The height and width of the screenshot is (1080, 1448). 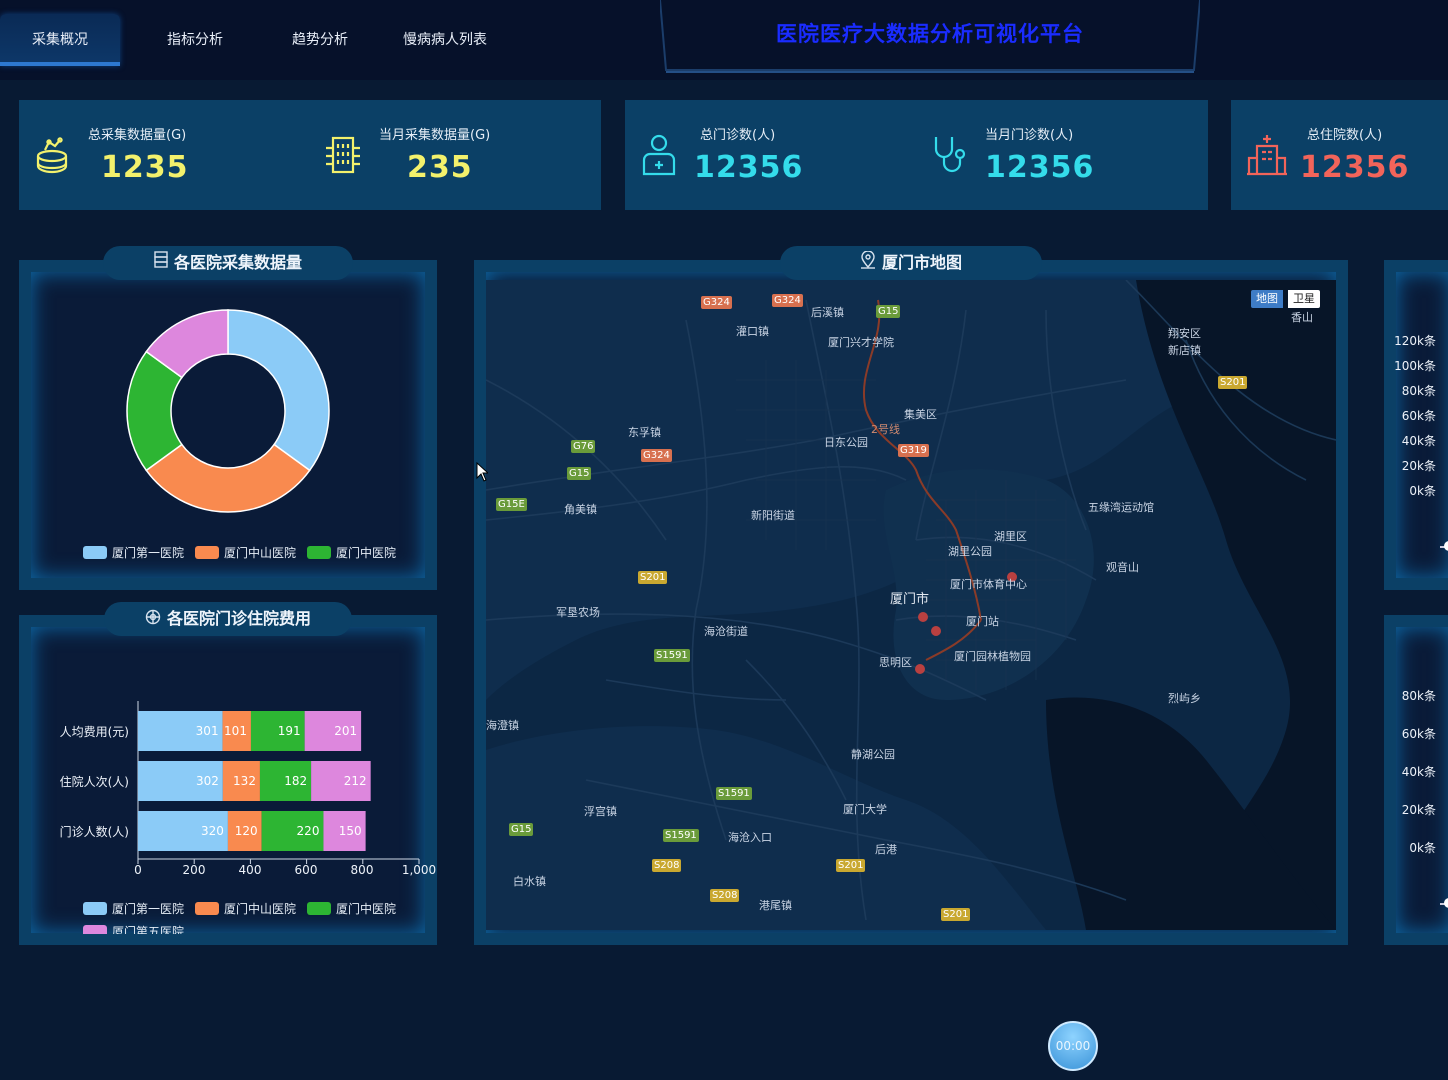 I want to click on panel-title-text: 厦门市地图, so click(x=921, y=262).